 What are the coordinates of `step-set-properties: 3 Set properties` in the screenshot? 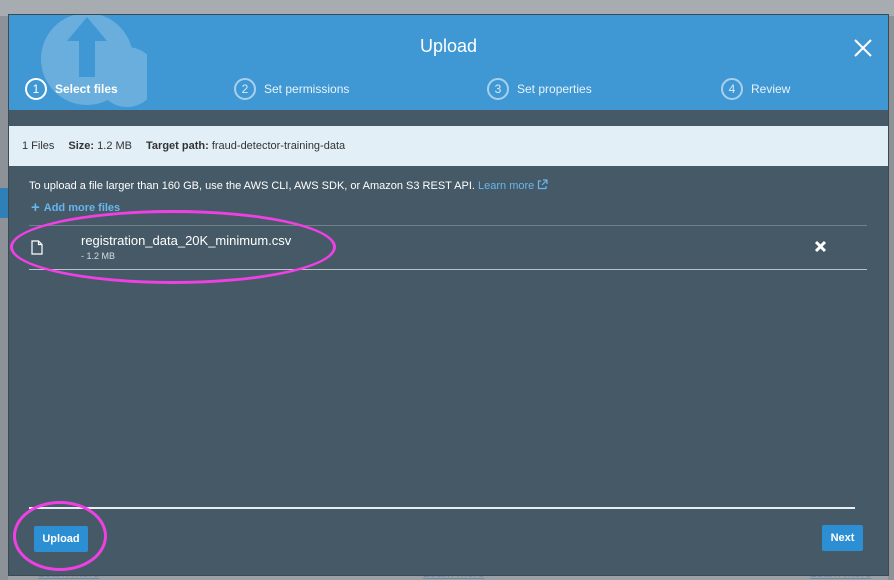 It's located at (539, 89).